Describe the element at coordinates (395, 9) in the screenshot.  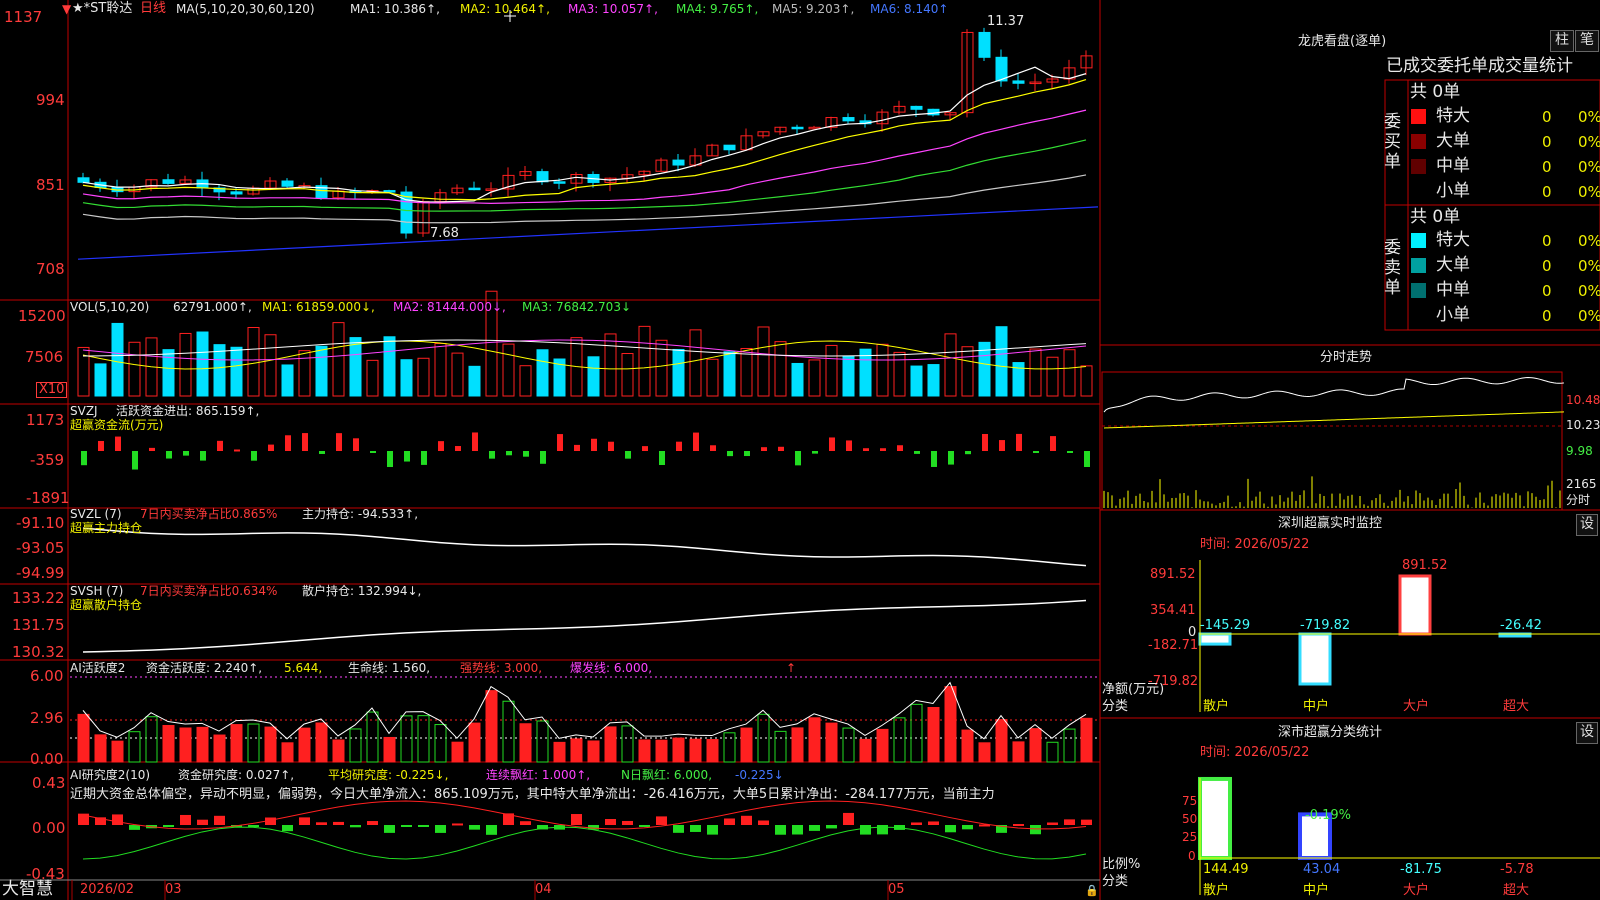
I see `ma1-value: MA1: 10.386↑,` at that location.